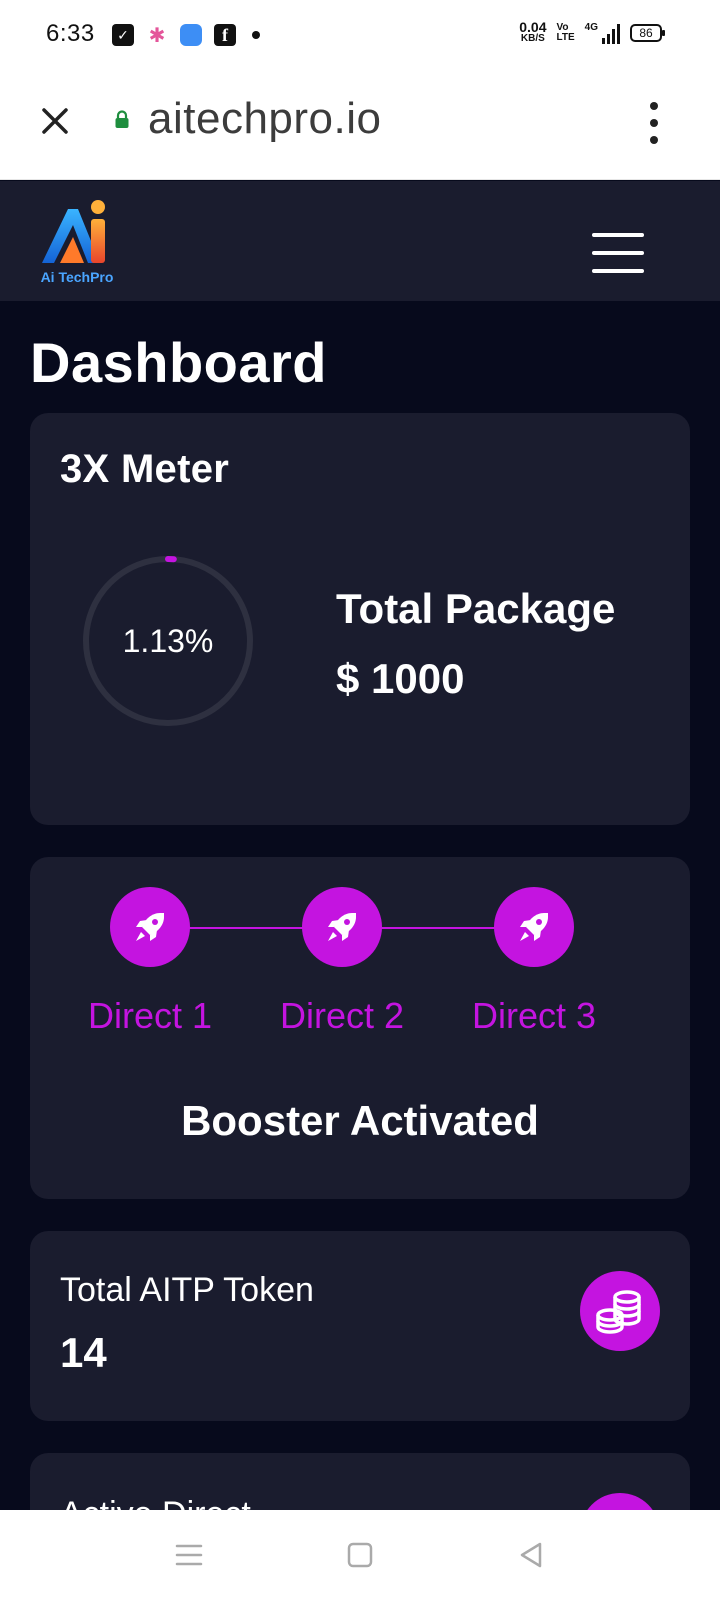 The image size is (720, 1600). I want to click on square-icon, so click(360, 1555).